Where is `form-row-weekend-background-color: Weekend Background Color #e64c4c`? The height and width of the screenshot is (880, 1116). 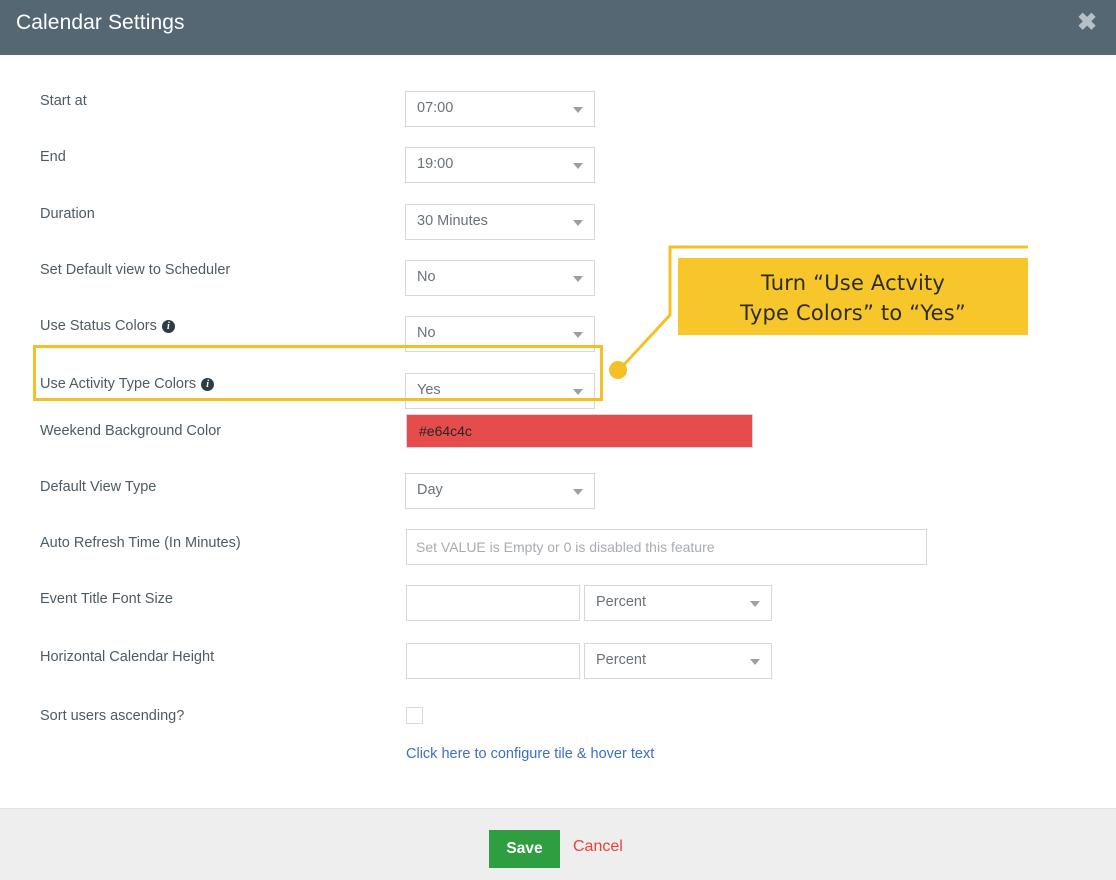
form-row-weekend-background-color: Weekend Background Color #e64c4c is located at coordinates (558, 436).